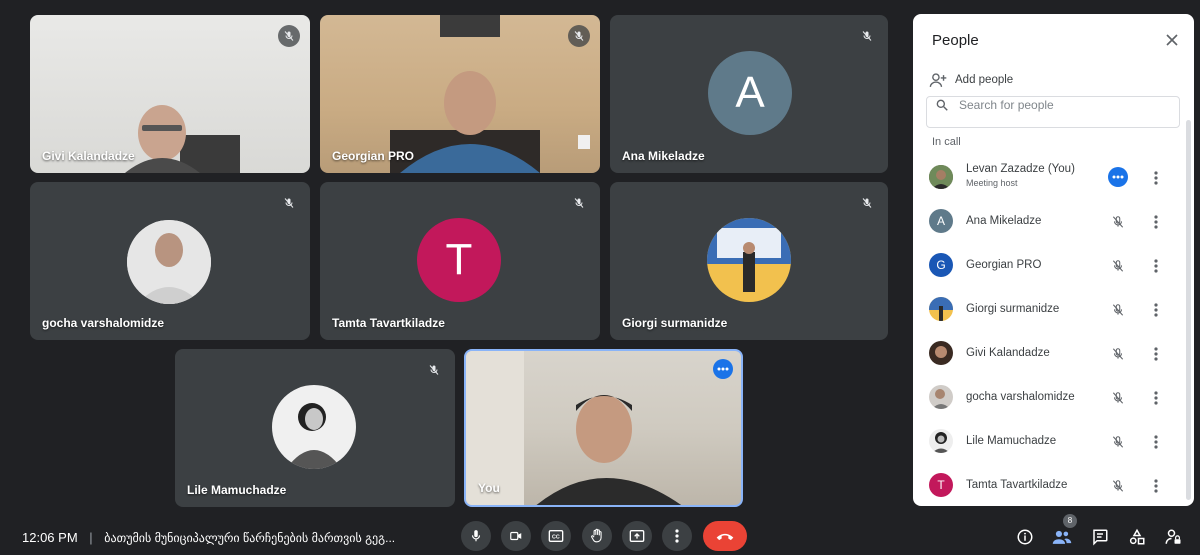  I want to click on tile-name: Ana Mikeladze, so click(663, 156).